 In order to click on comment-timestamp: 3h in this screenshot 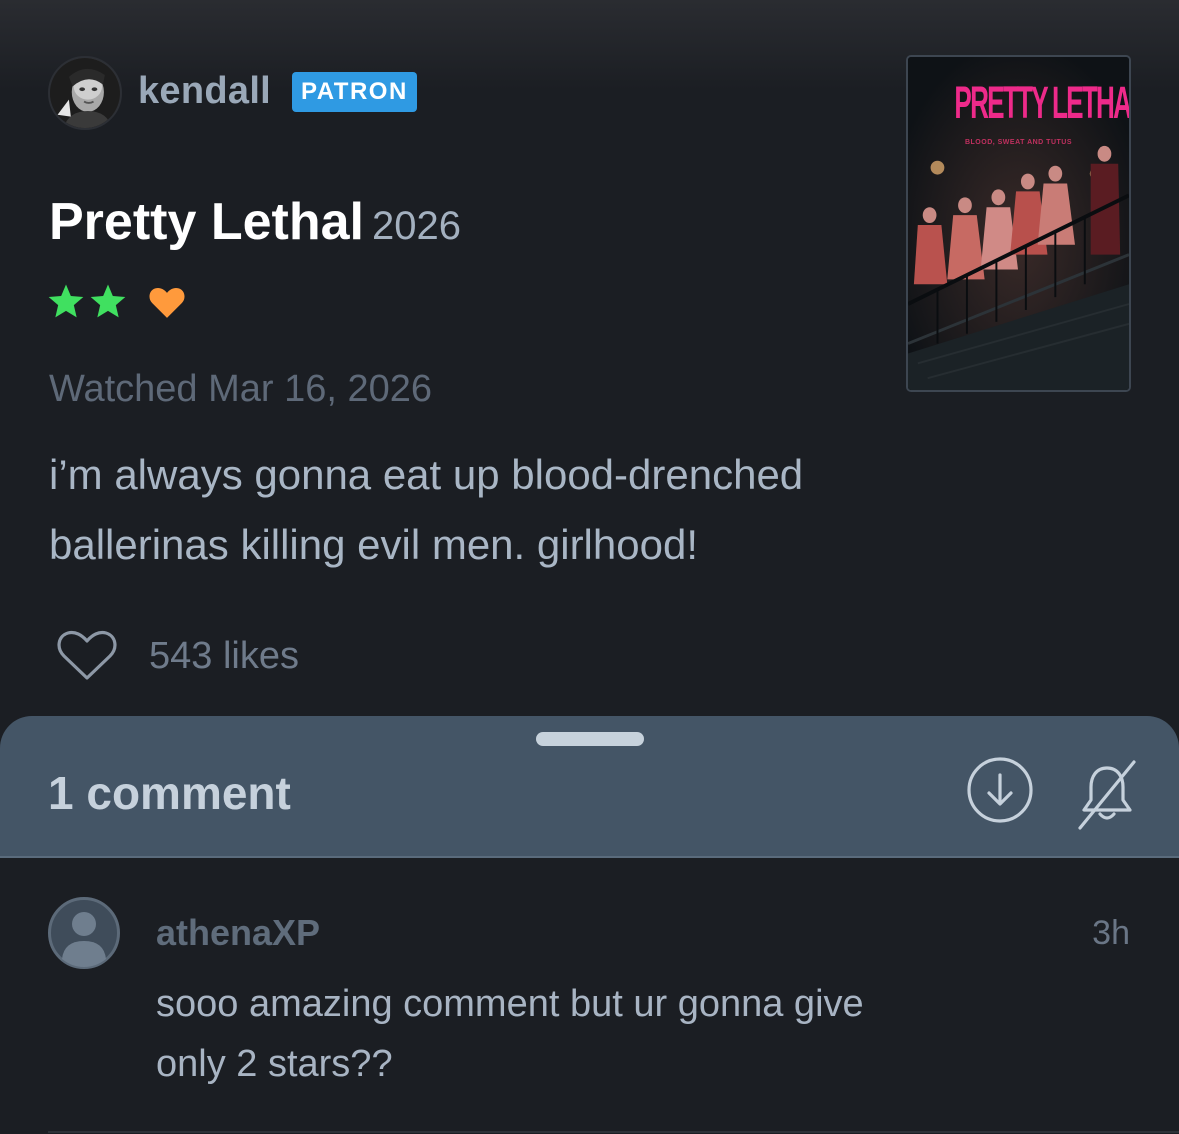, I will do `click(1111, 933)`.